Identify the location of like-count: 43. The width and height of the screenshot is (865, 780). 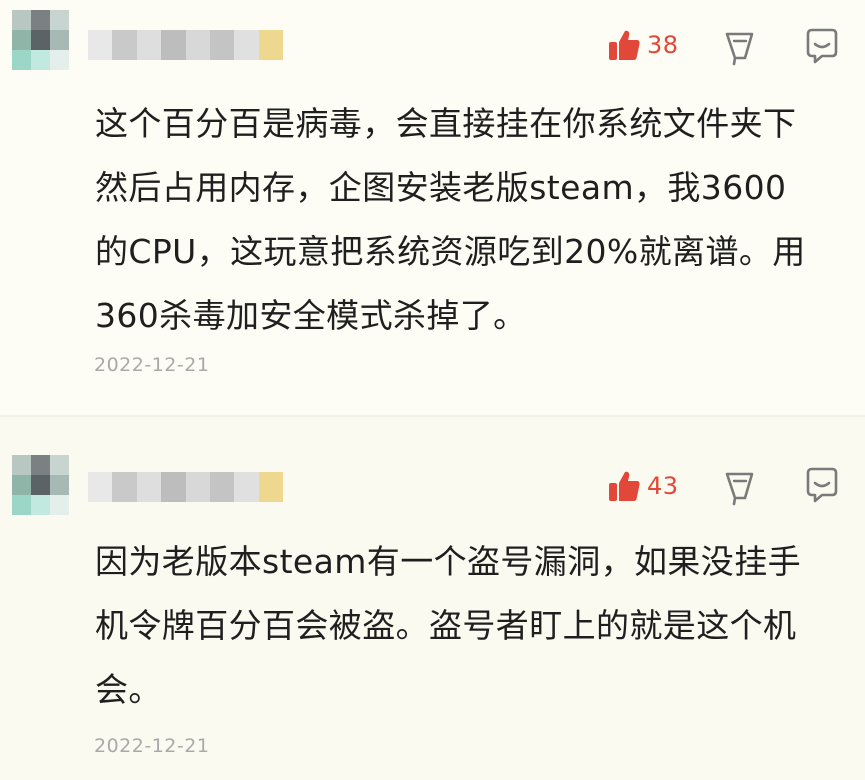
(663, 486).